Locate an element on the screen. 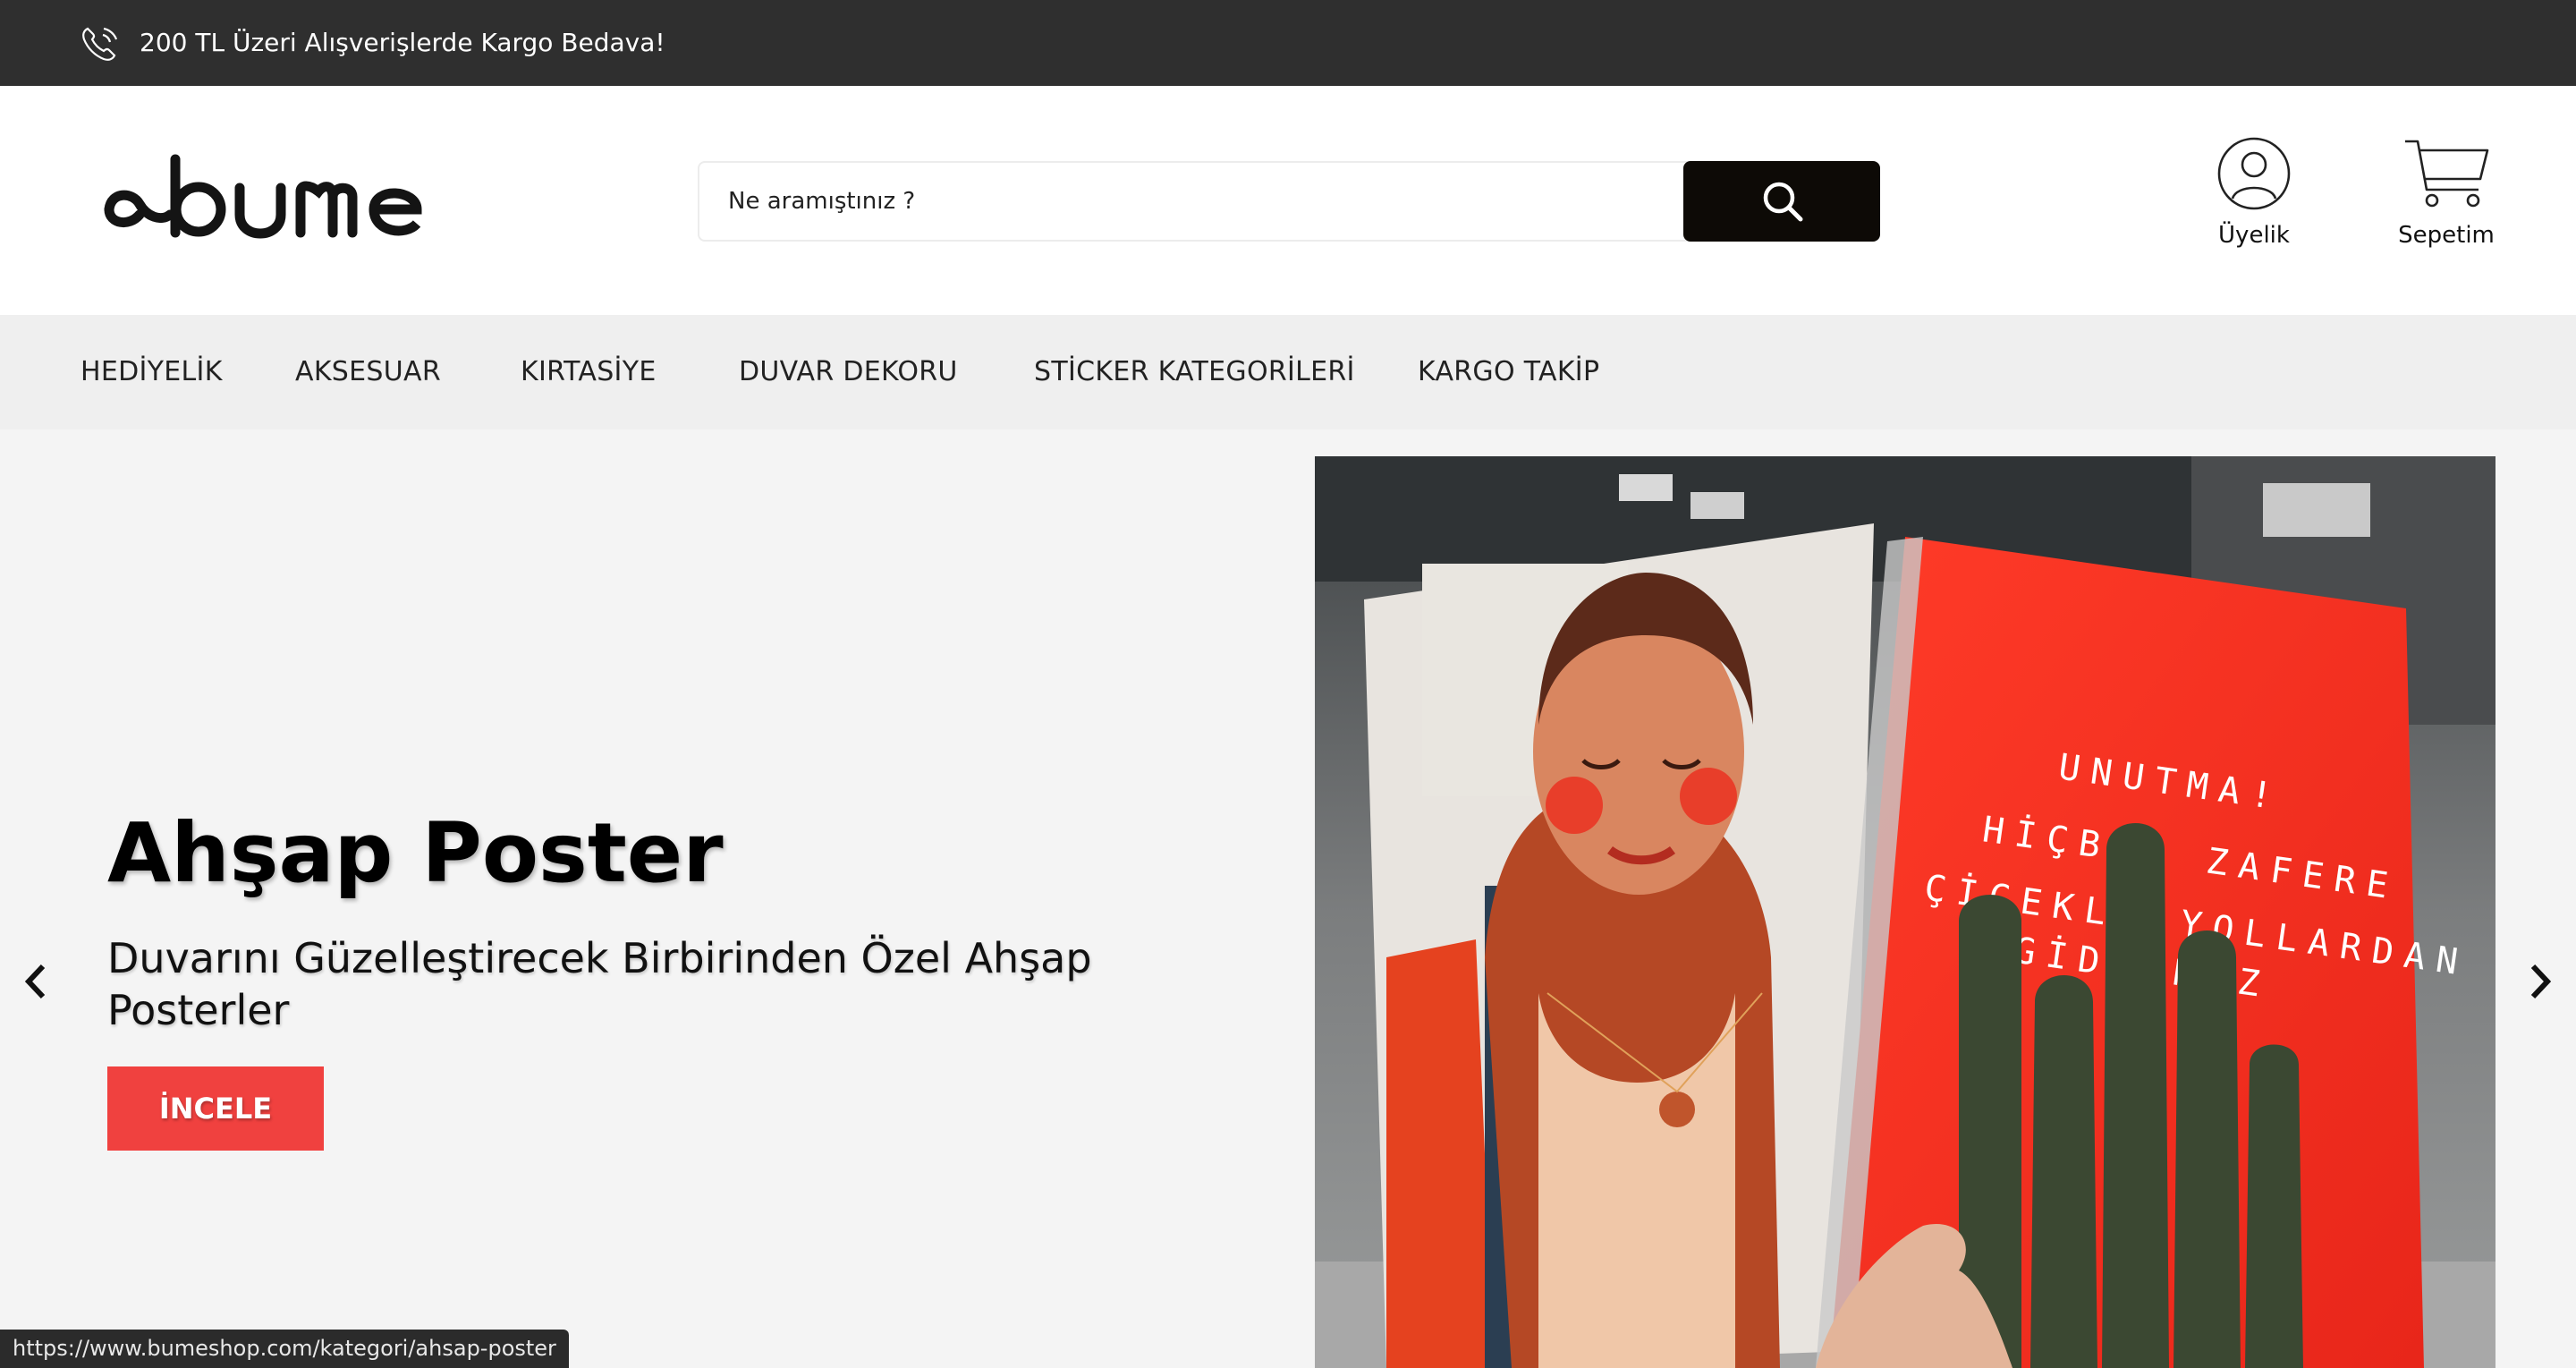 This screenshot has width=2576, height=1368. user-icon is located at coordinates (2254, 173).